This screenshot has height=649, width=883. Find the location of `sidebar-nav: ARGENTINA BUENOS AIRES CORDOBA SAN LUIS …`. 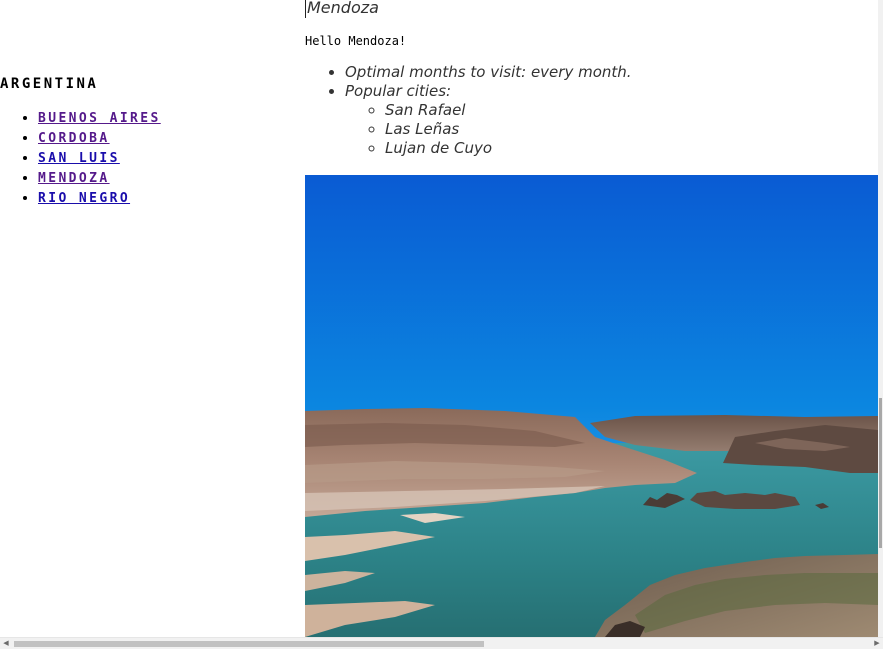

sidebar-nav: ARGENTINA BUENOS AIRES CORDOBA SAN LUIS … is located at coordinates (150, 141).